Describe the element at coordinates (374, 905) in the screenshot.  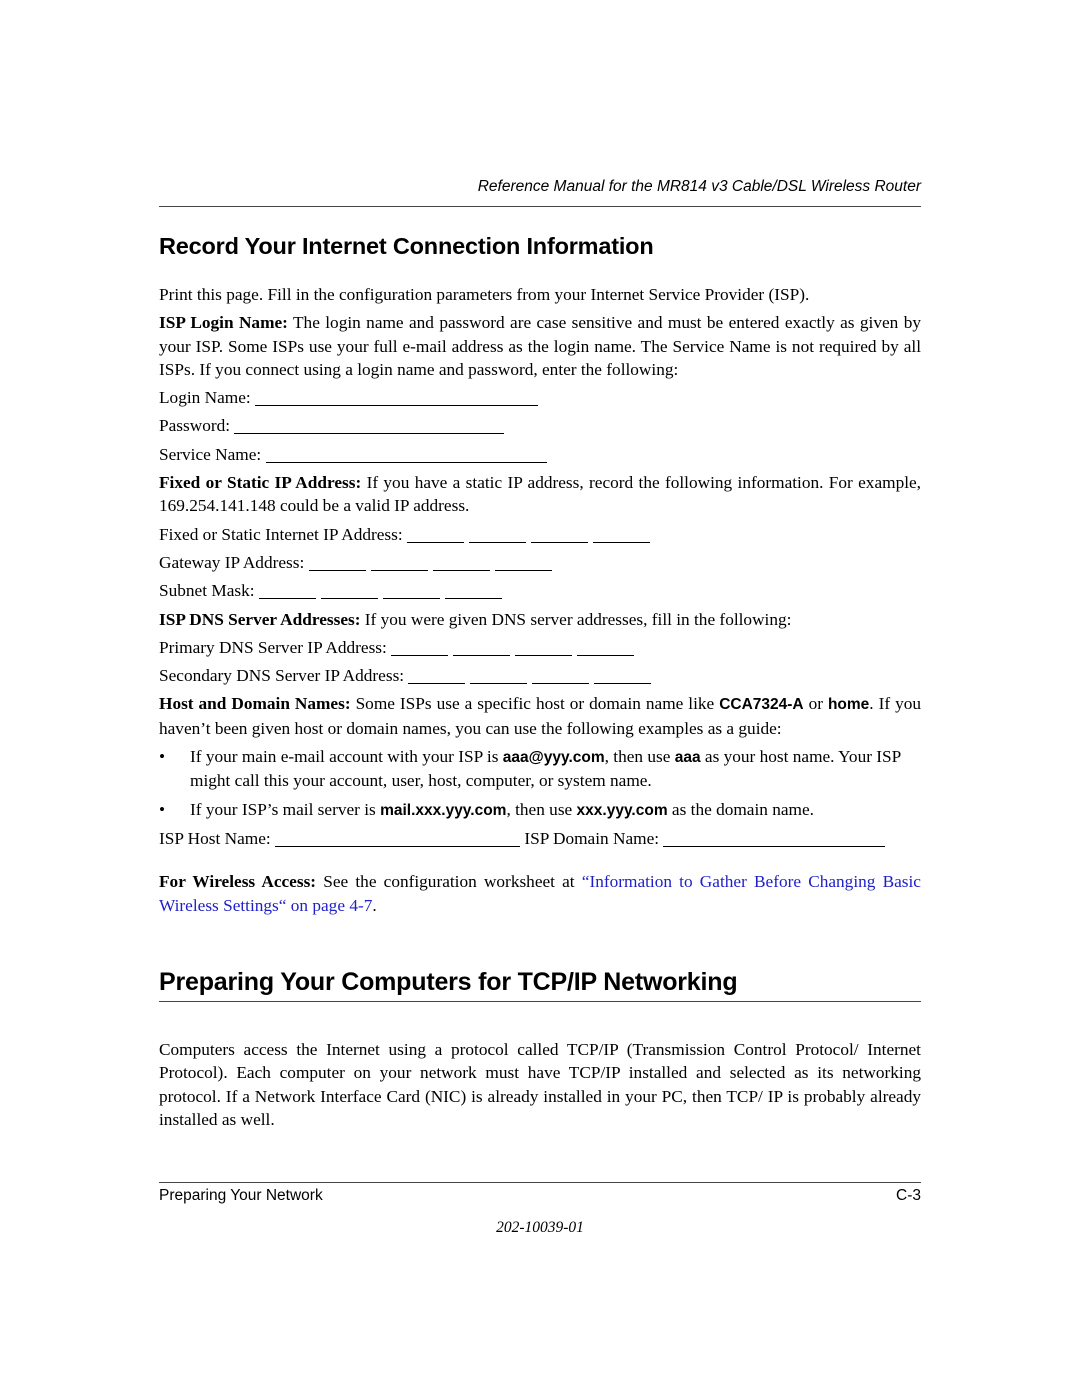
I see `wireless-text-end: .` at that location.